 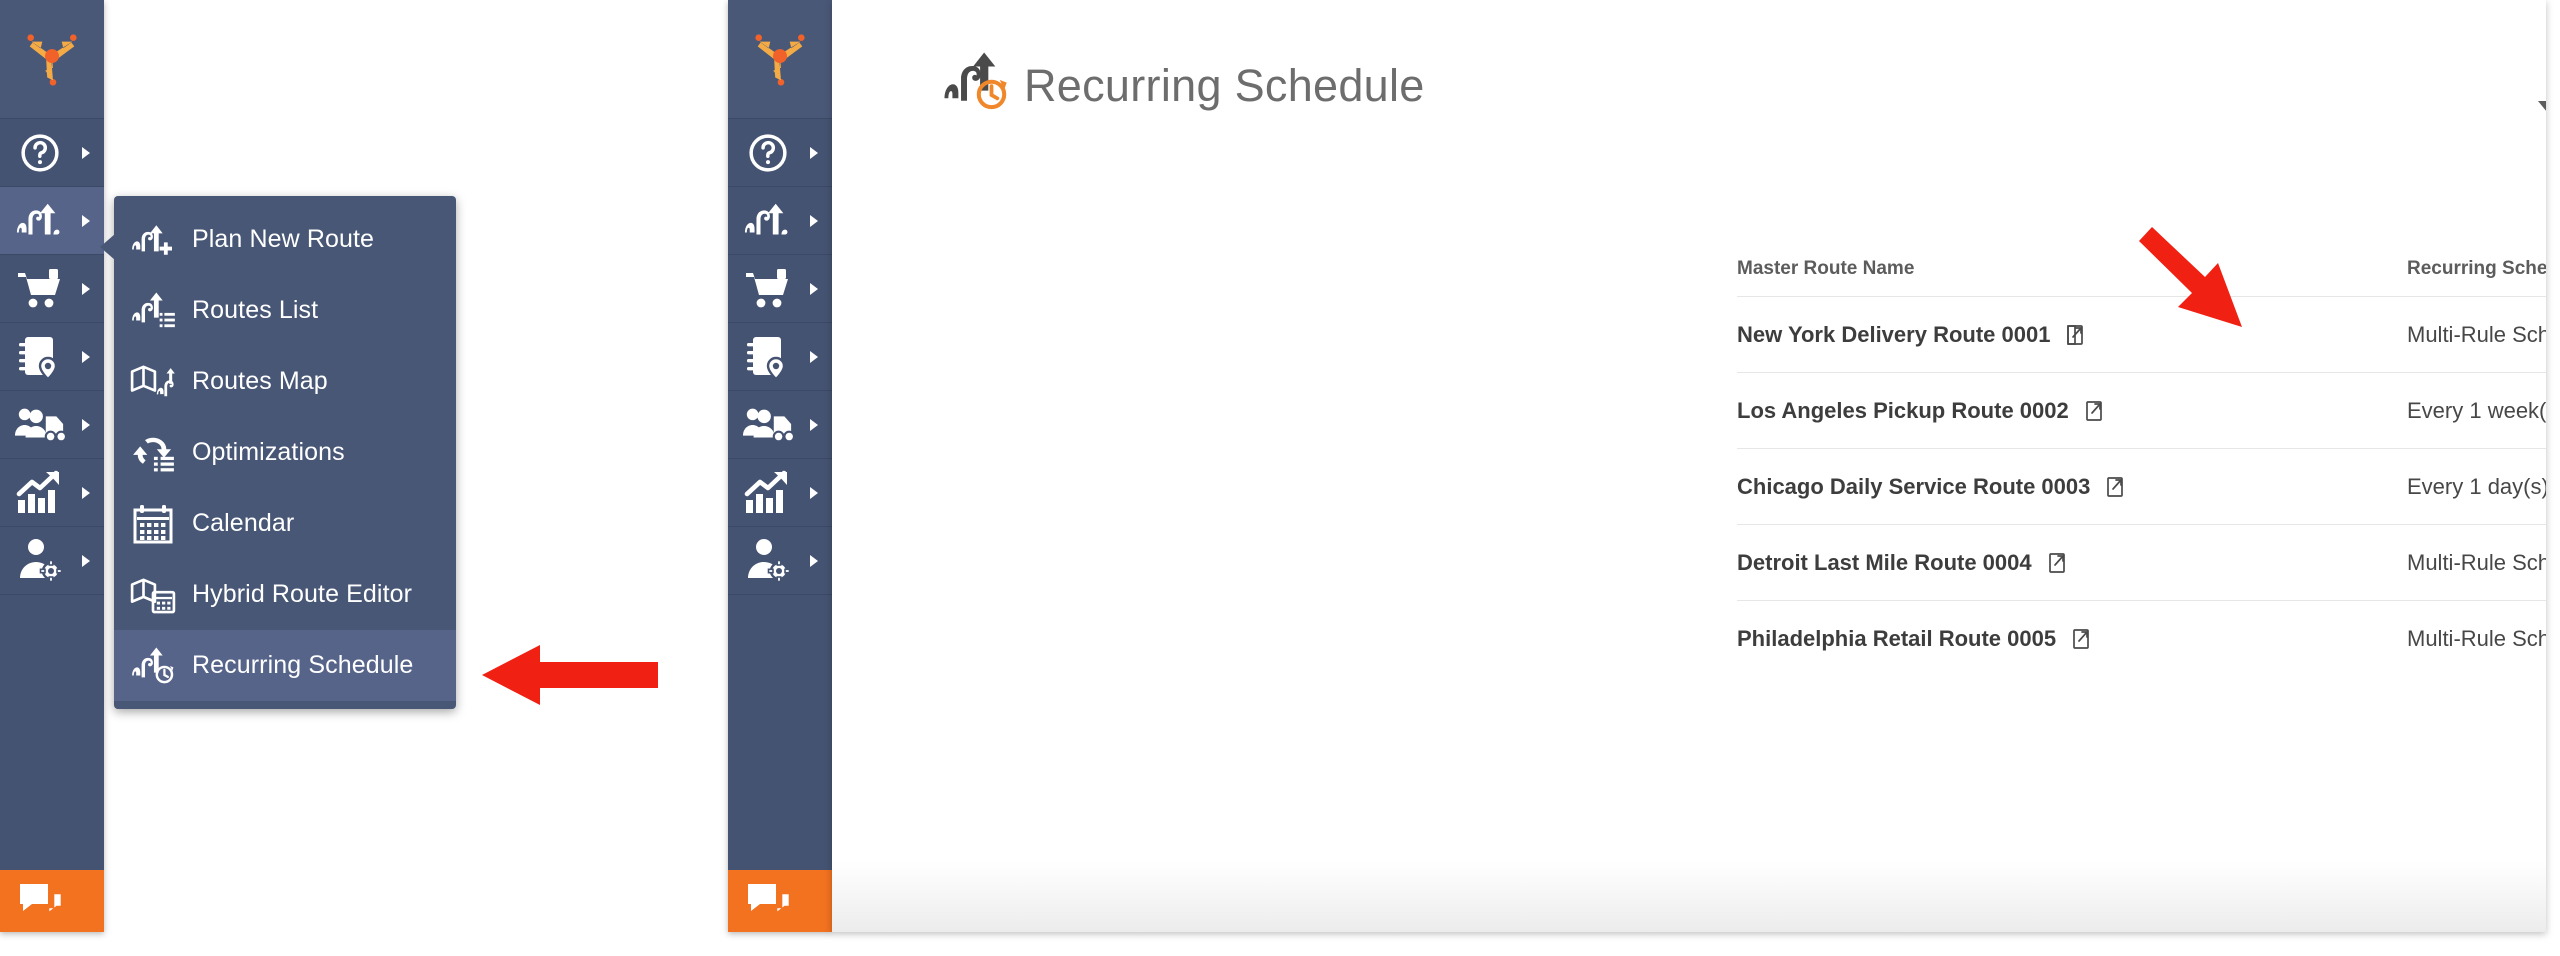 I want to click on filter-funnel-icon, so click(x=2541, y=113).